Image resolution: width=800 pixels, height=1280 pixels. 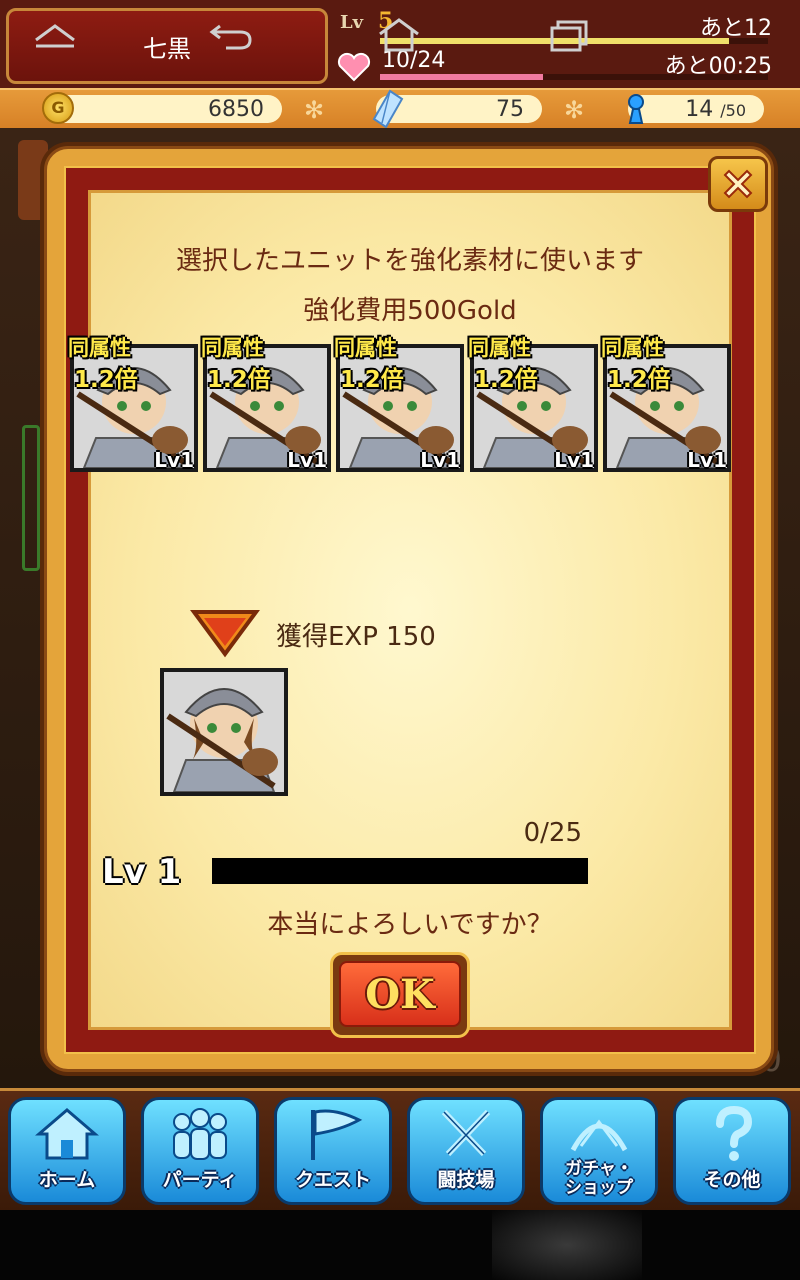 What do you see at coordinates (400, 1245) in the screenshot?
I see `android-navigation-bar` at bounding box center [400, 1245].